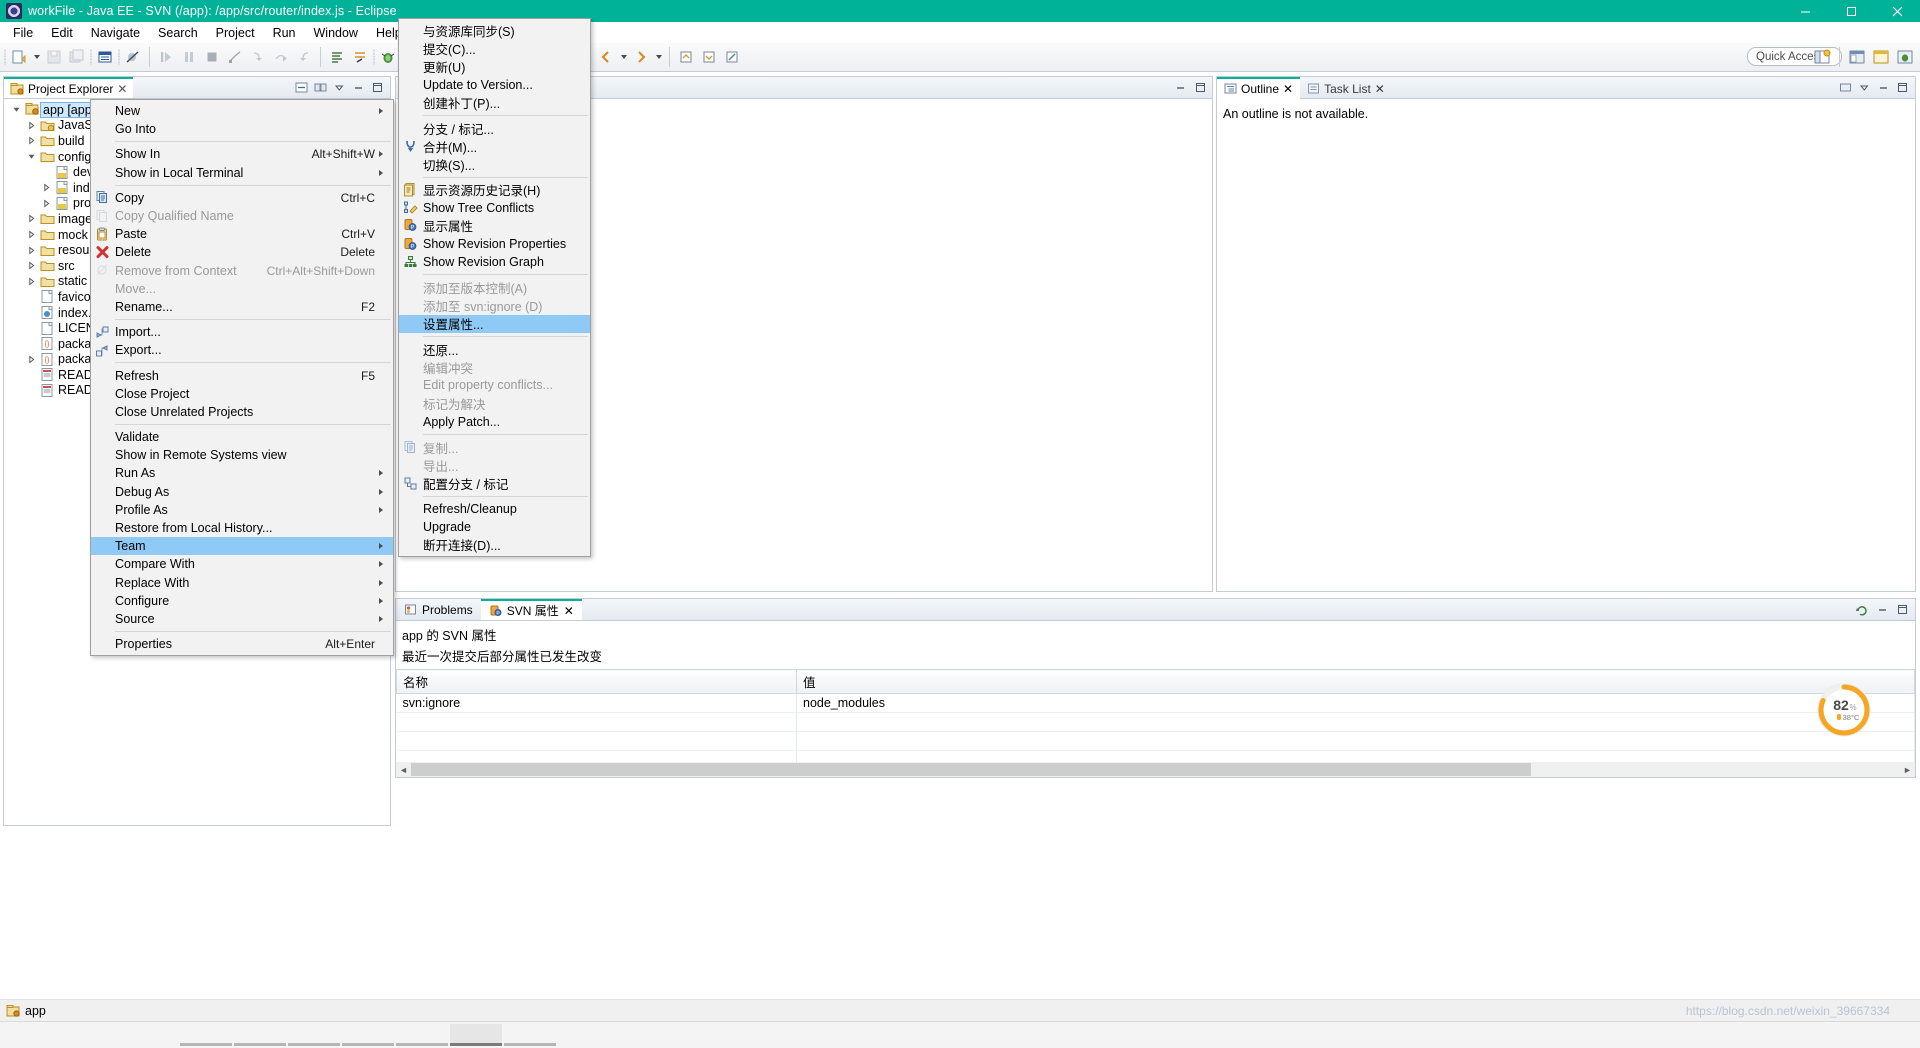 The height and width of the screenshot is (1048, 1920). I want to click on last-edit-location-icon, so click(732, 57).